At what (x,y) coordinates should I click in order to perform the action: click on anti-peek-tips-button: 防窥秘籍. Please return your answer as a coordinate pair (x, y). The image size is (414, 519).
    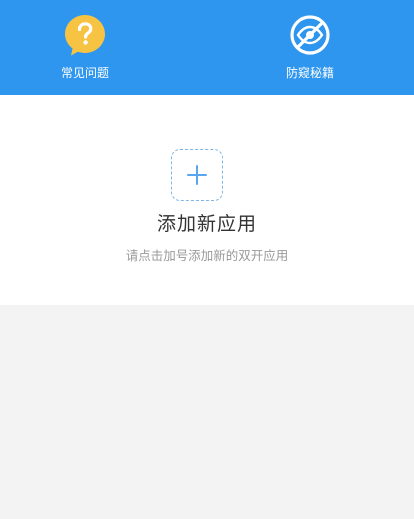
    Looking at the image, I should click on (310, 46).